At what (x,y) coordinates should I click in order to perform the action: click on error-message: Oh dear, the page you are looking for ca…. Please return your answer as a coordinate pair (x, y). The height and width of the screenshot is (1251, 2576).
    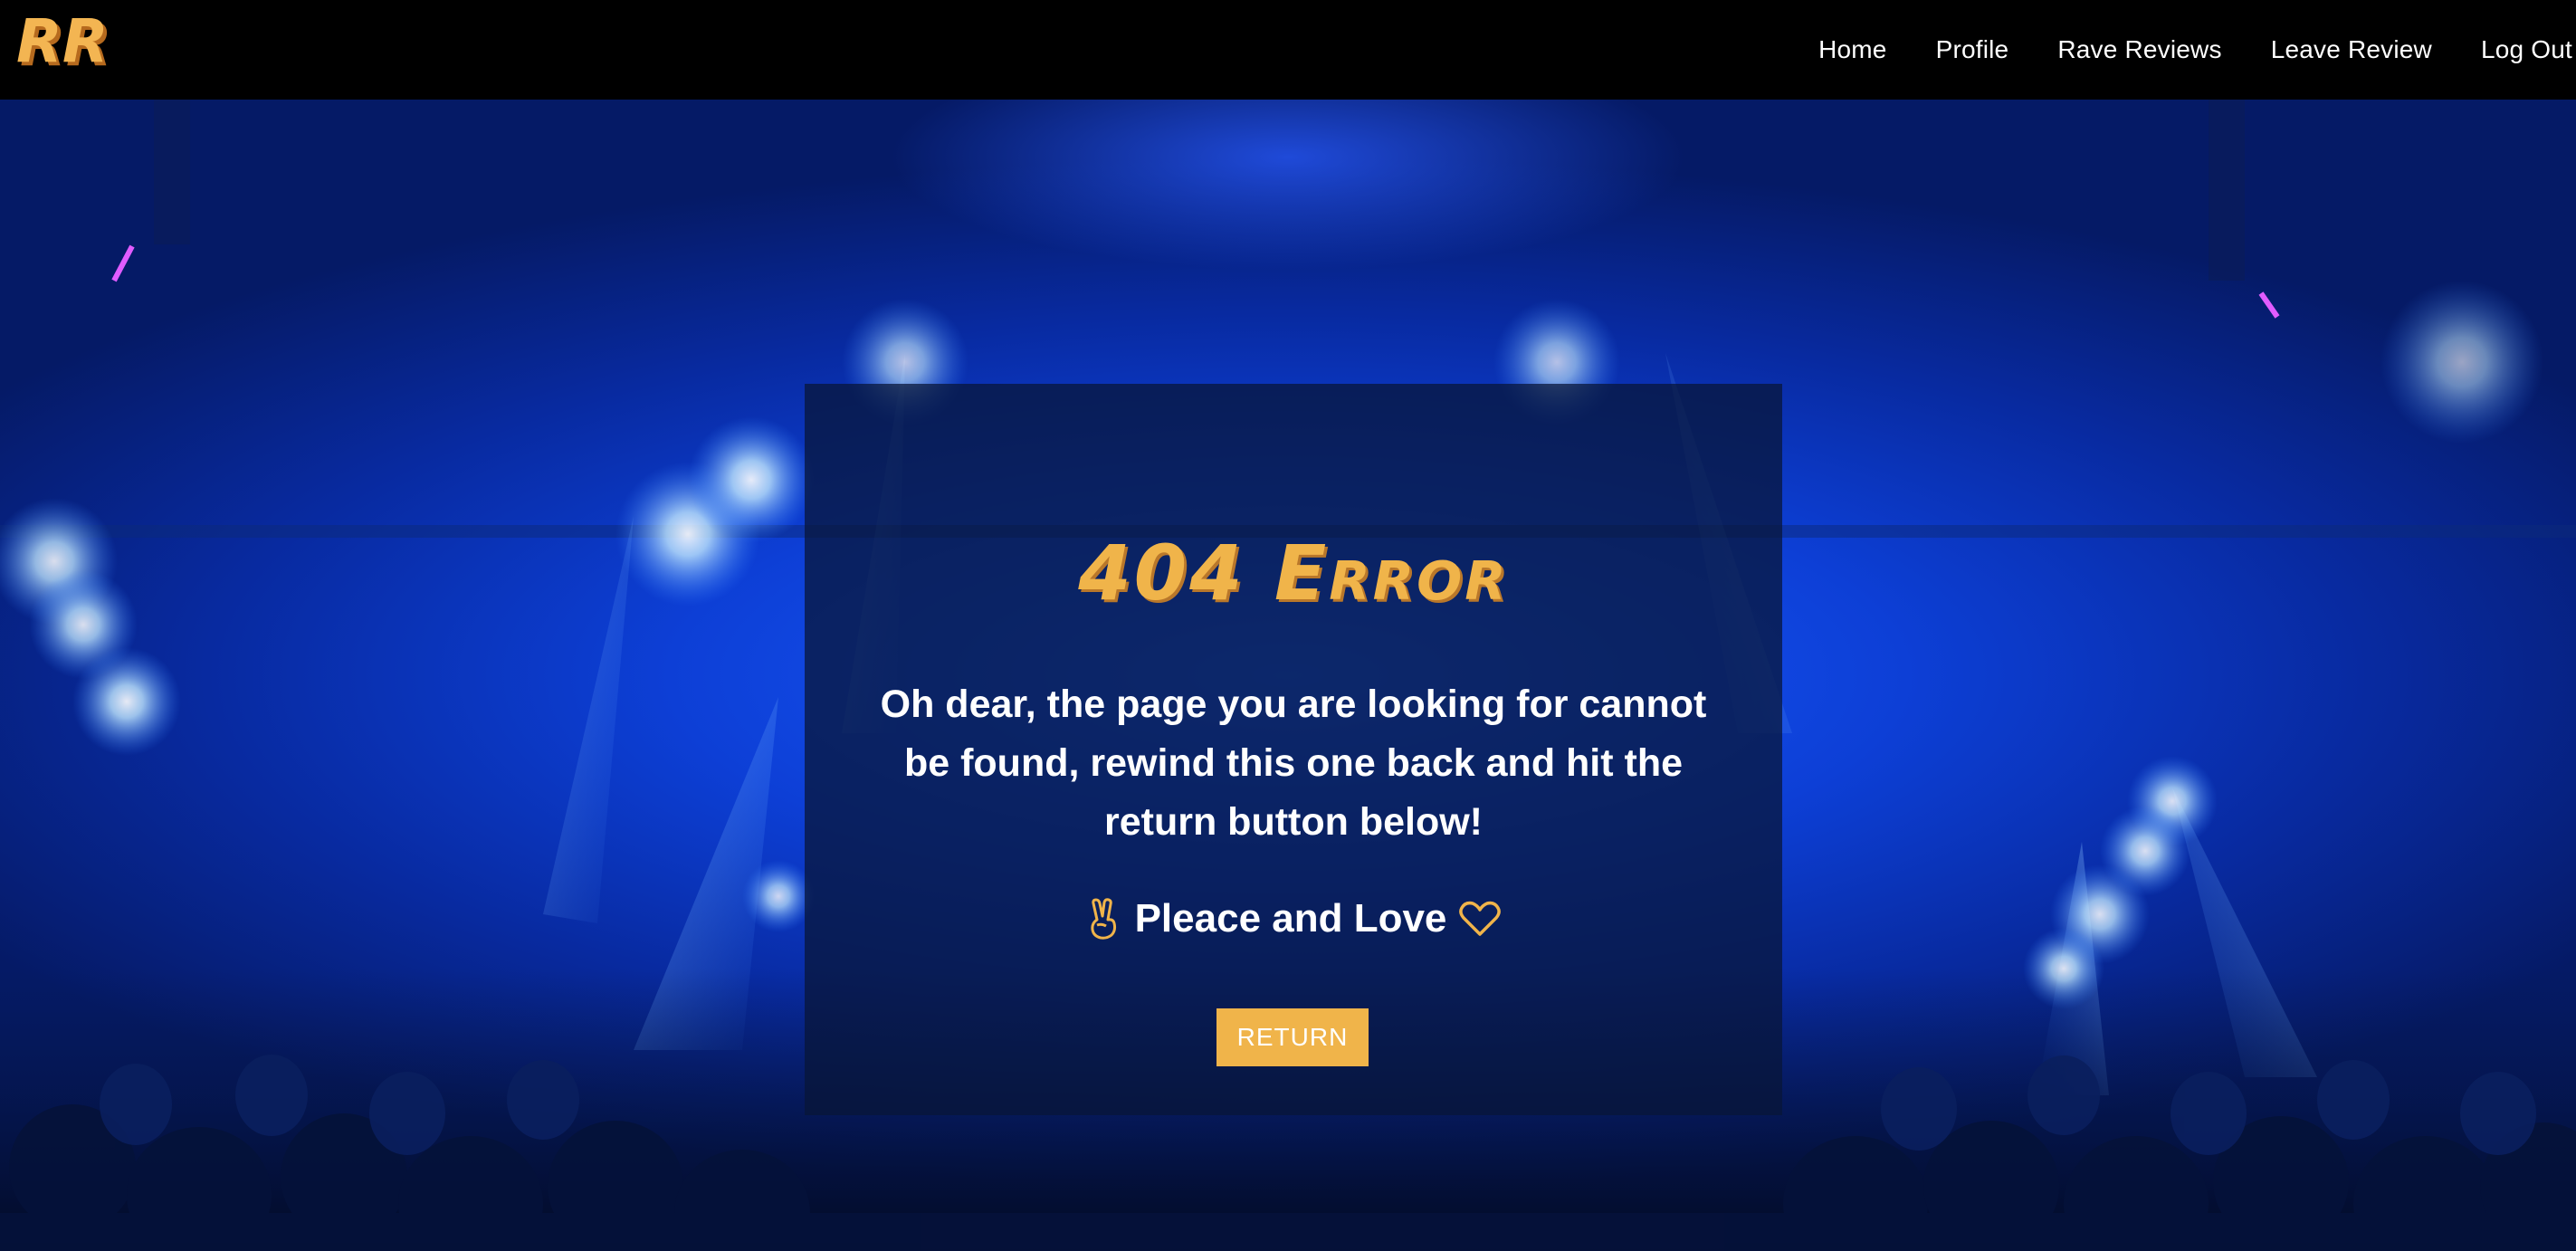
    Looking at the image, I should click on (1294, 763).